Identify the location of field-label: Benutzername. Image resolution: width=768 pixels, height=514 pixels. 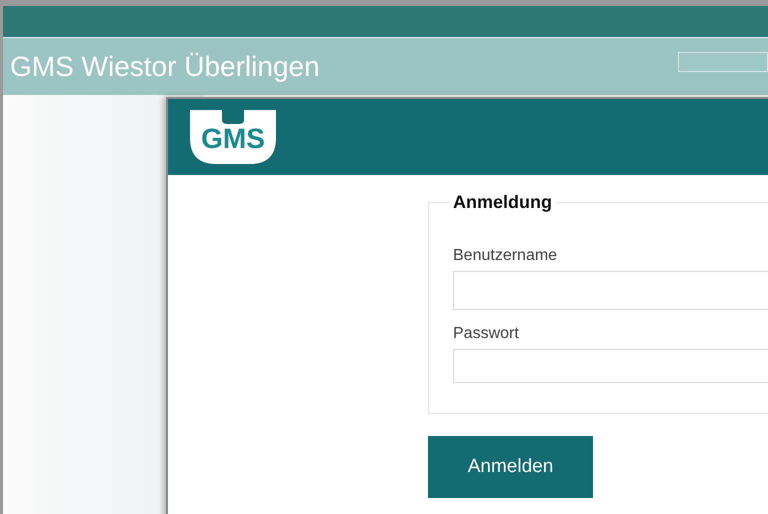
(505, 256).